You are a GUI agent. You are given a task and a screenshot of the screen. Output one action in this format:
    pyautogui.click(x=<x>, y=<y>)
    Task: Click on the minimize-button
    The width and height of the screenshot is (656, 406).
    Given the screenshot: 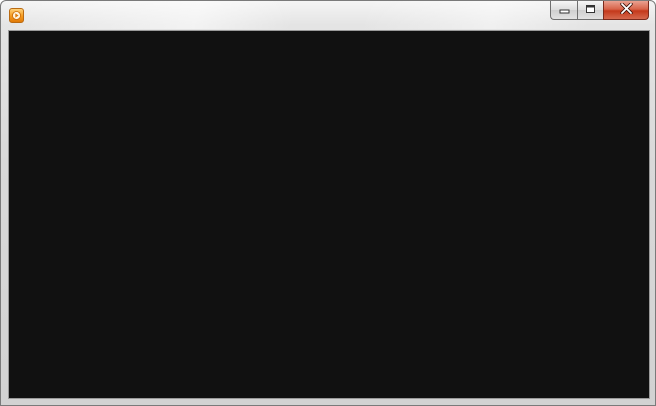 What is the action you would take?
    pyautogui.click(x=563, y=10)
    